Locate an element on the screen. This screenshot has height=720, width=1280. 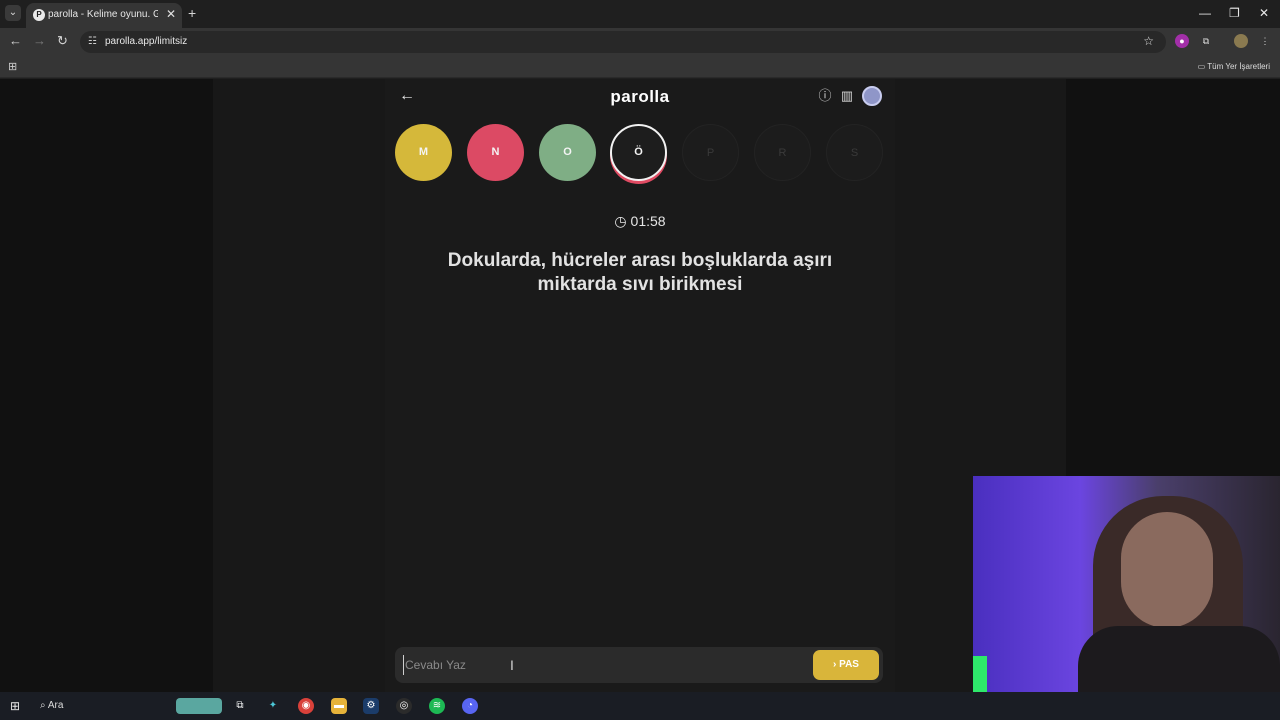
site-info-icon: ☷ is located at coordinates (92, 42).